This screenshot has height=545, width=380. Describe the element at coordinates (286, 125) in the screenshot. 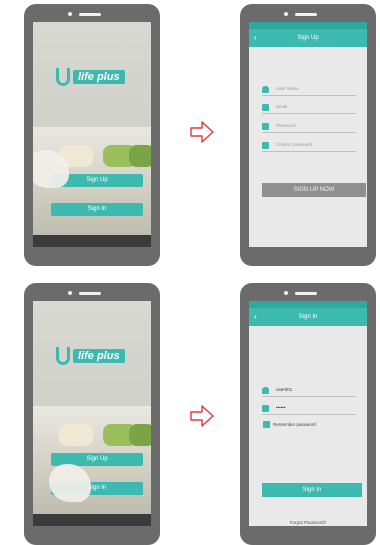

I see `password-placeholder: Password` at that location.